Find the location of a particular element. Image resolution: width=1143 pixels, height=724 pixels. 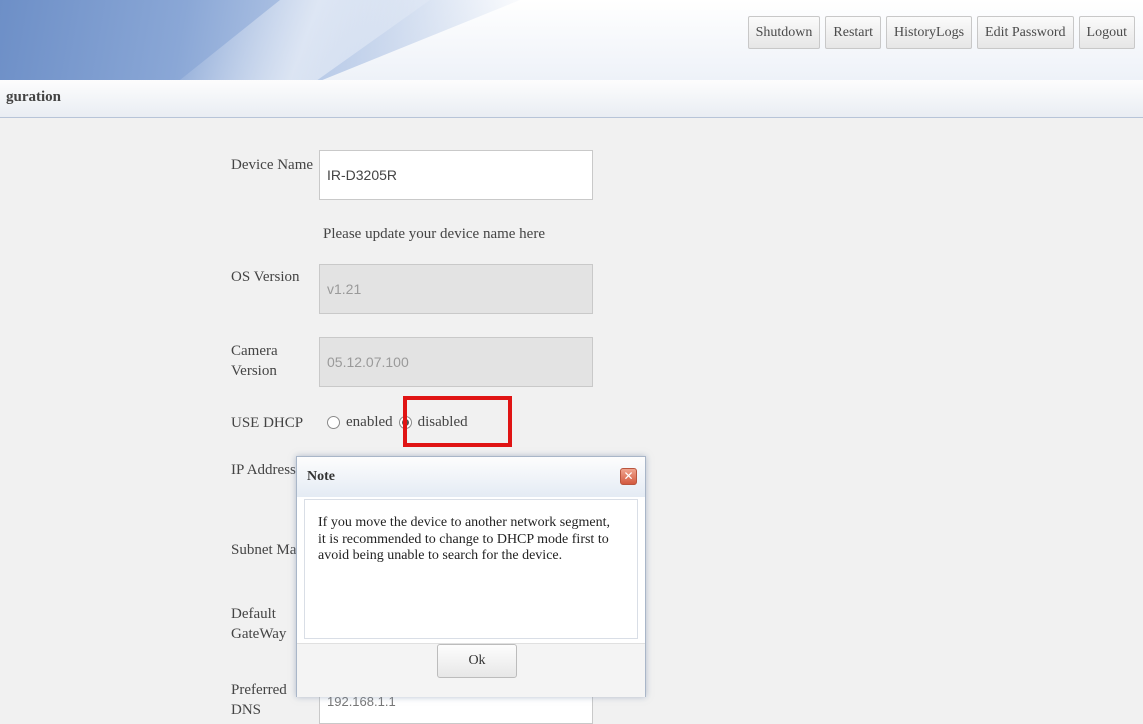

edit-password-button: Edit Password is located at coordinates (1025, 32).